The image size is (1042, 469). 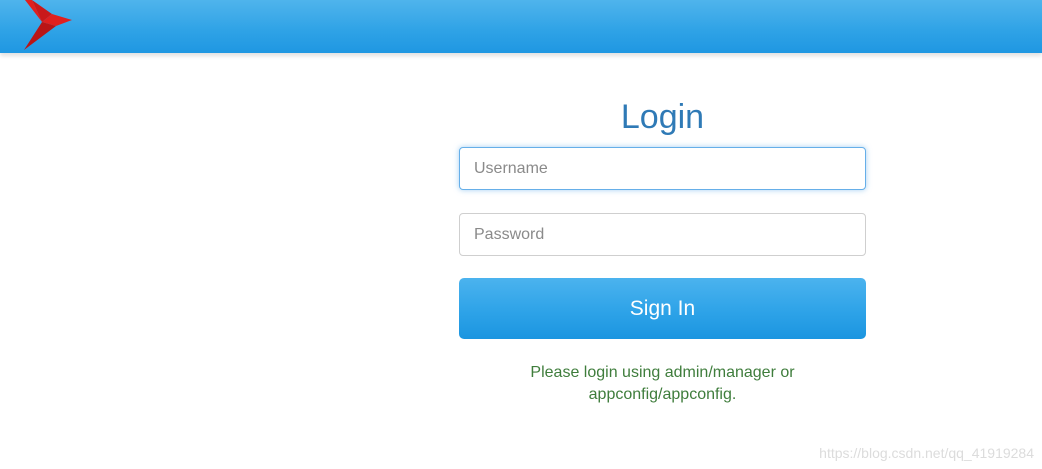 What do you see at coordinates (662, 394) in the screenshot?
I see `login-hint-line-2: appconfig/appconfig.` at bounding box center [662, 394].